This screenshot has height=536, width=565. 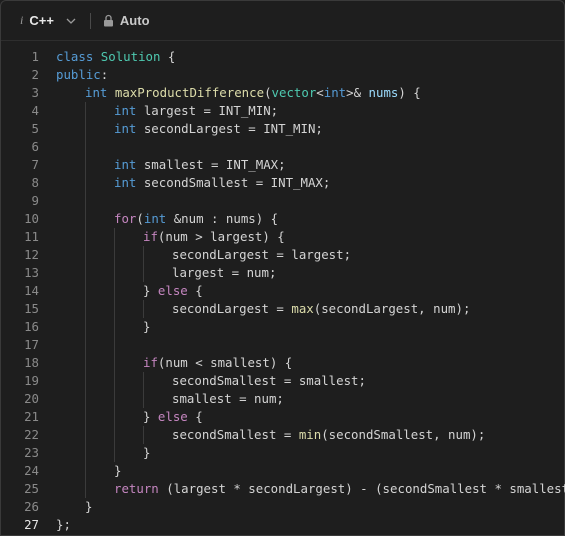 I want to click on line-number: 18, so click(x=31, y=362).